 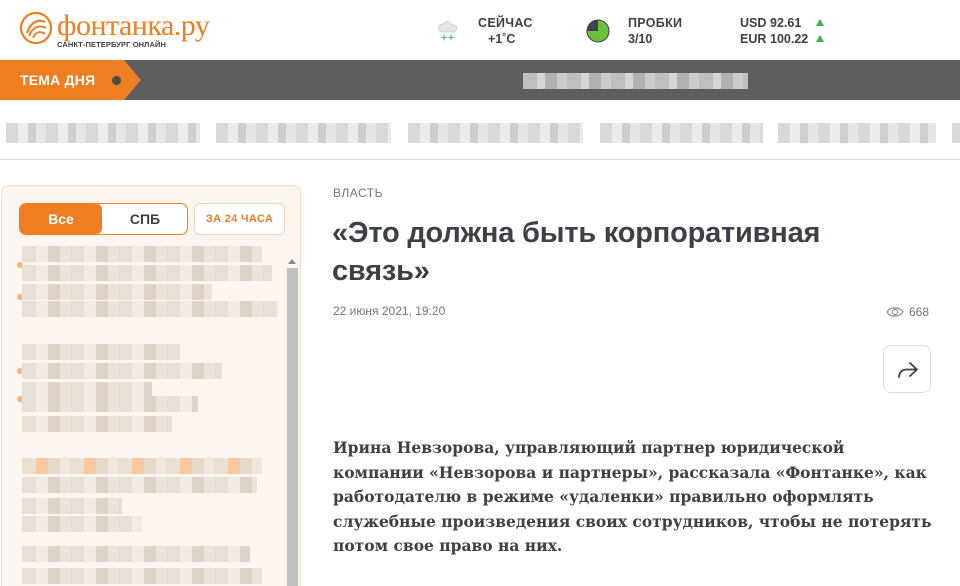 What do you see at coordinates (61, 219) in the screenshot?
I see `filter-all-button: Все` at bounding box center [61, 219].